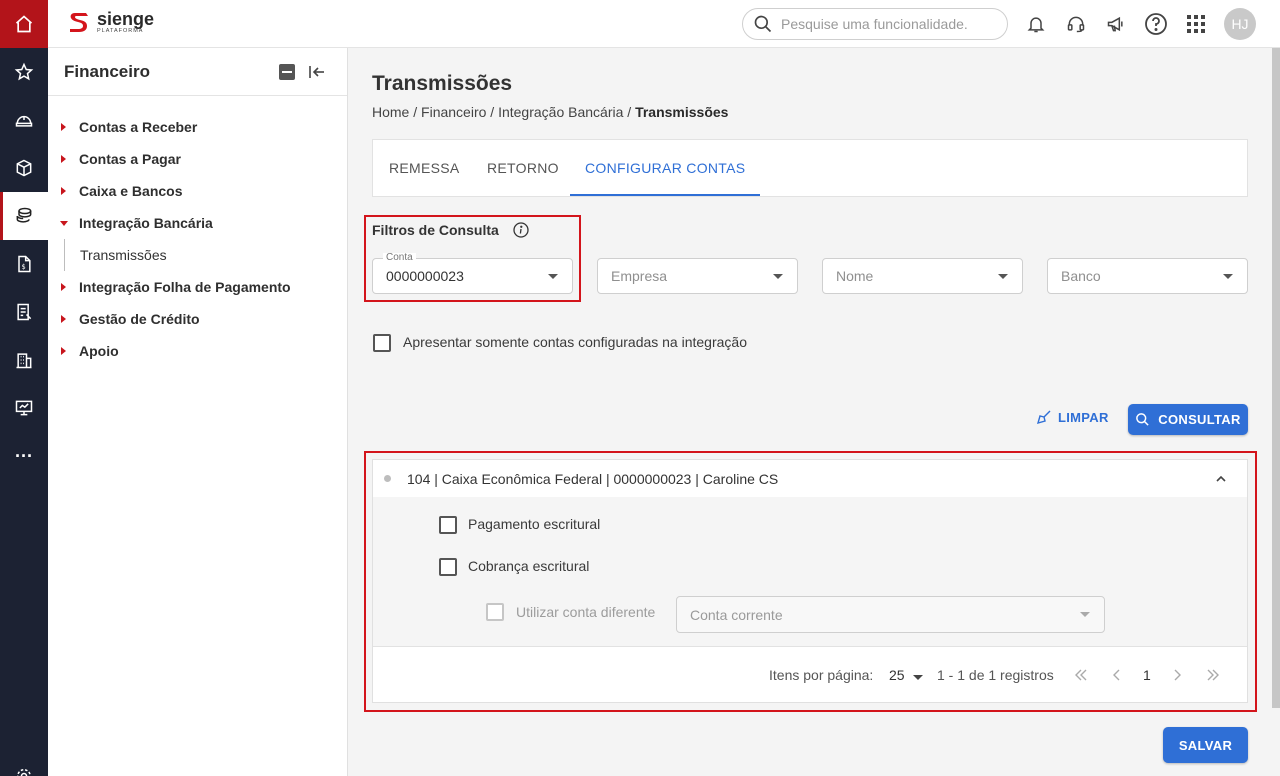 Image resolution: width=1280 pixels, height=776 pixels. Describe the element at coordinates (110, 22) in the screenshot. I see `sienge-logo: sienge PLATAFORMA` at that location.